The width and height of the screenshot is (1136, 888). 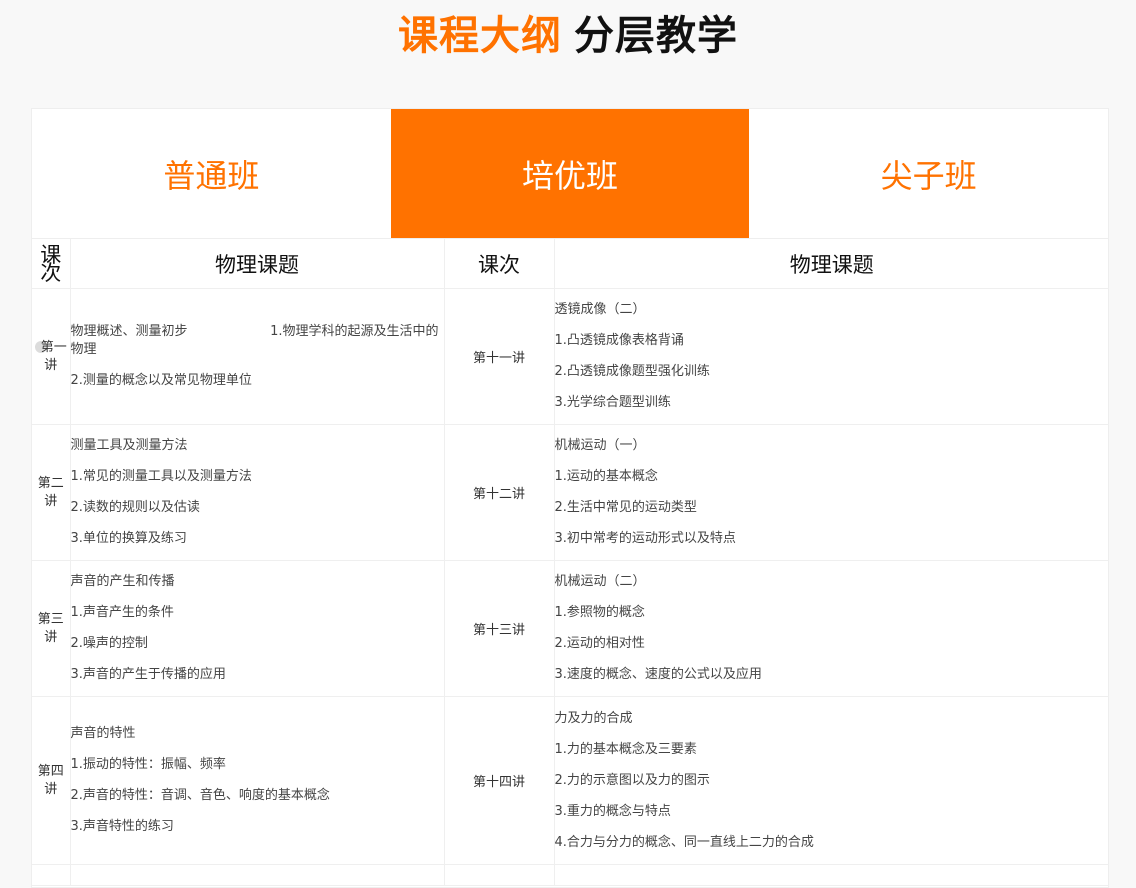 What do you see at coordinates (599, 612) in the screenshot?
I see `topic-line: 1.参照物的概念` at bounding box center [599, 612].